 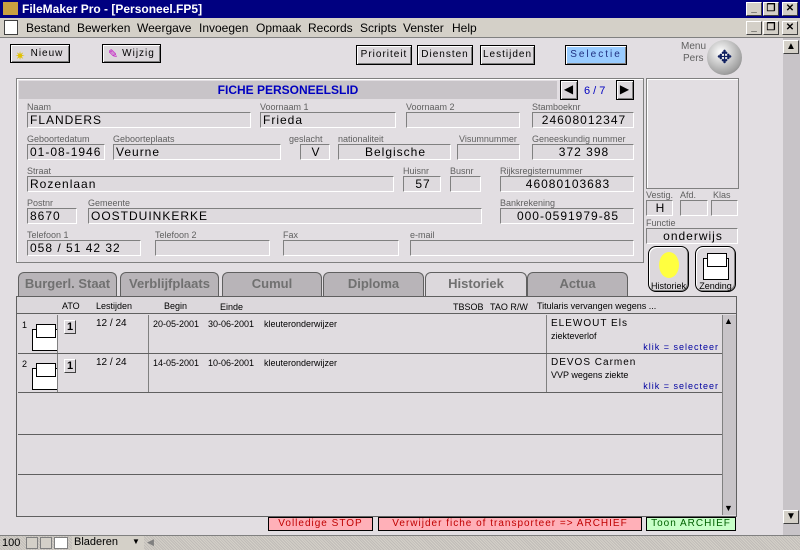 What do you see at coordinates (103, 28) in the screenshot?
I see `menu-bewerken: Bewerken` at bounding box center [103, 28].